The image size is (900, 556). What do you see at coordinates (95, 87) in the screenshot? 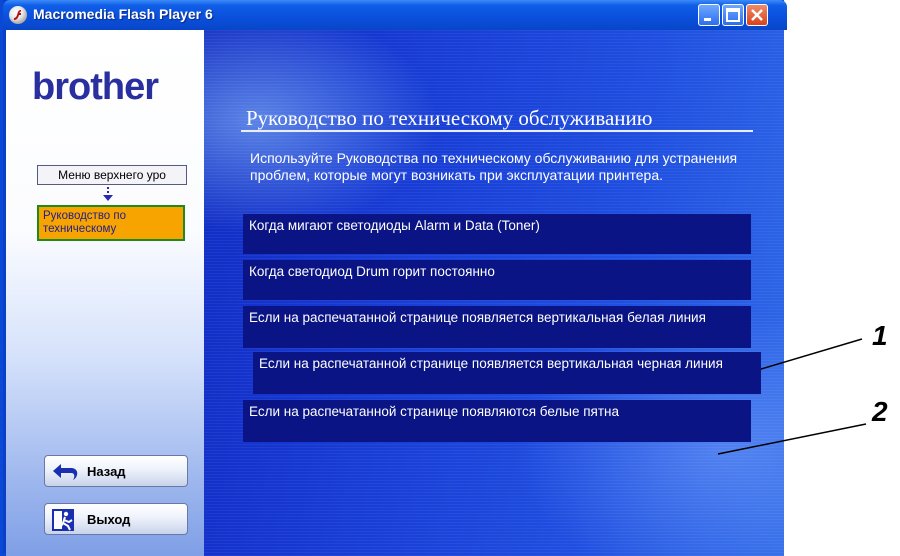
I see `brother-logo: brother` at bounding box center [95, 87].